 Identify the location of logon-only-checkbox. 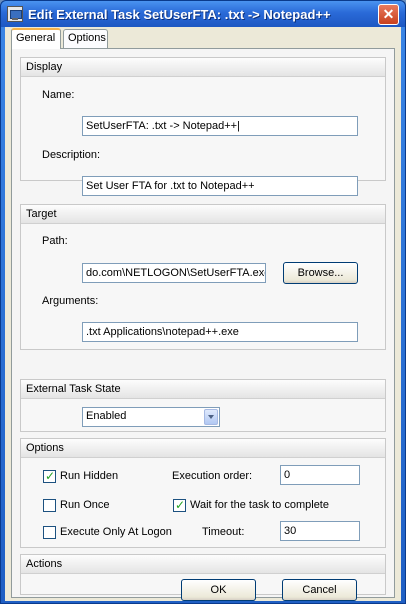
(49, 532).